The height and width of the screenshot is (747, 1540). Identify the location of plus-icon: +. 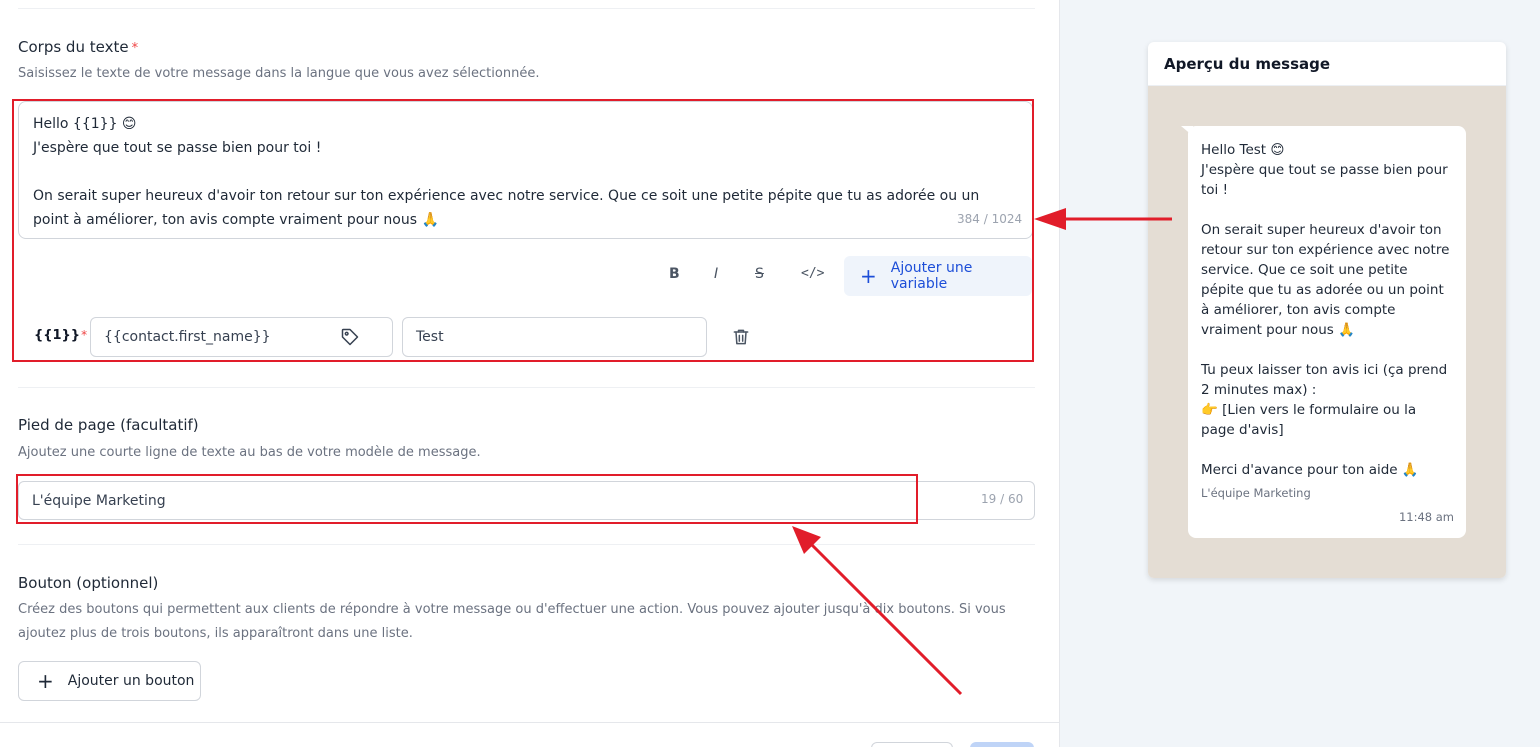
(45, 681).